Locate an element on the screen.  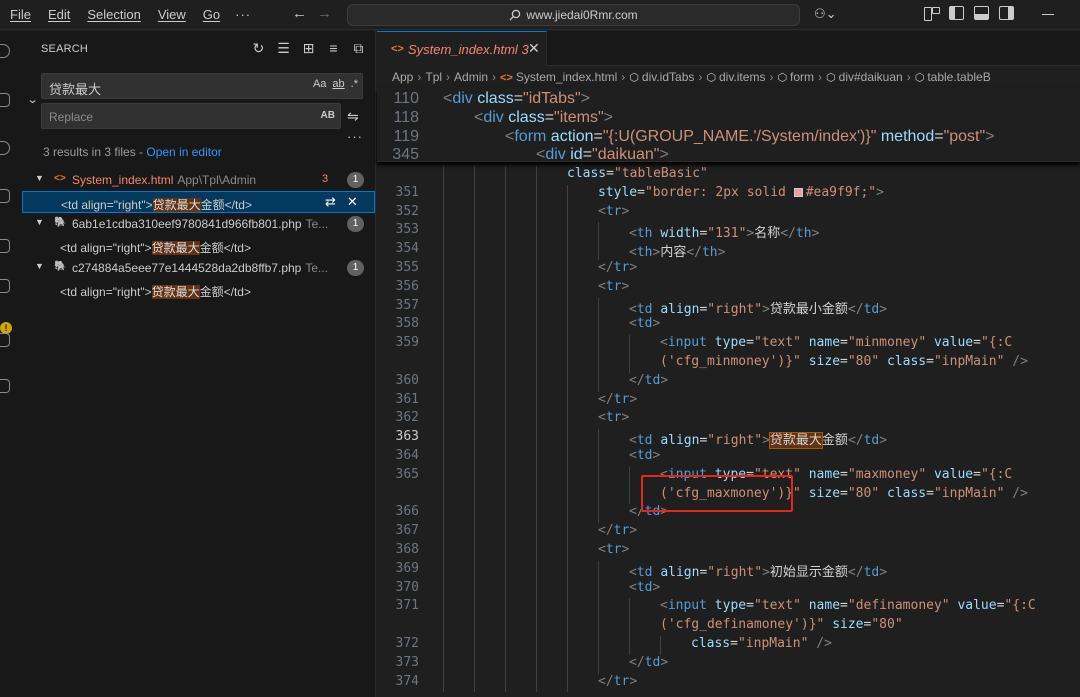
code-line: 374 </tr> is located at coordinates (728, 683).